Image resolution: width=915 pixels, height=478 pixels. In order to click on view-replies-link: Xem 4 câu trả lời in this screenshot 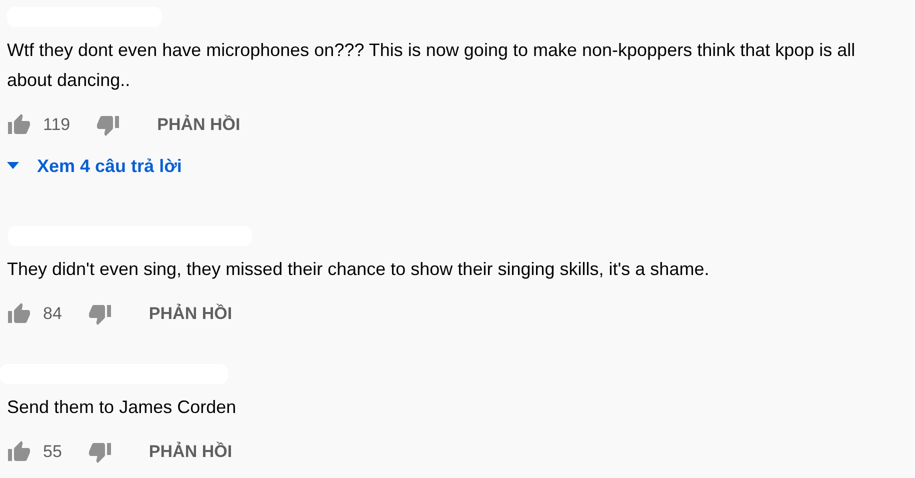, I will do `click(457, 166)`.